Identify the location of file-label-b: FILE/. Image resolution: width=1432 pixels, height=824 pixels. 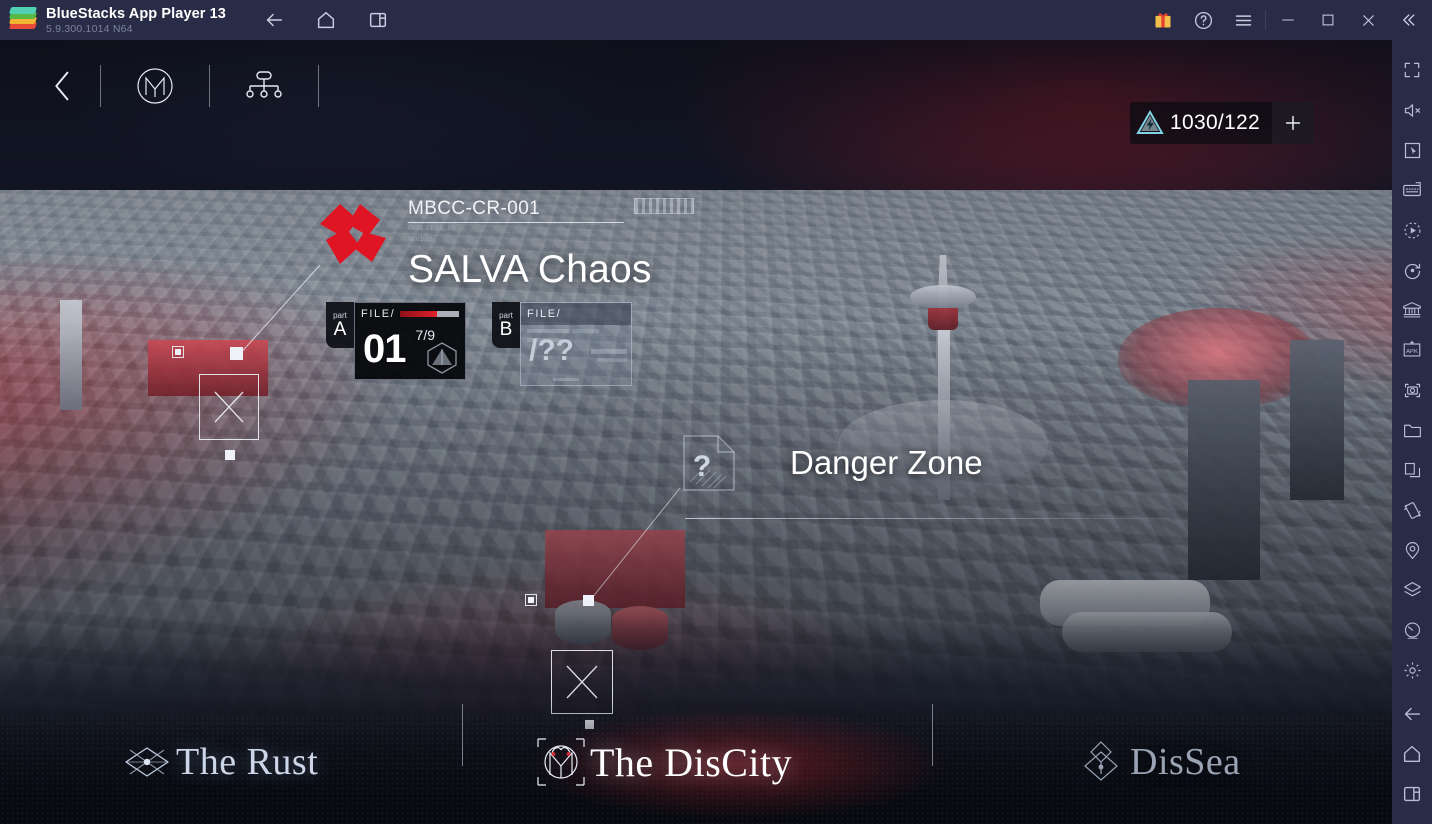
(544, 314).